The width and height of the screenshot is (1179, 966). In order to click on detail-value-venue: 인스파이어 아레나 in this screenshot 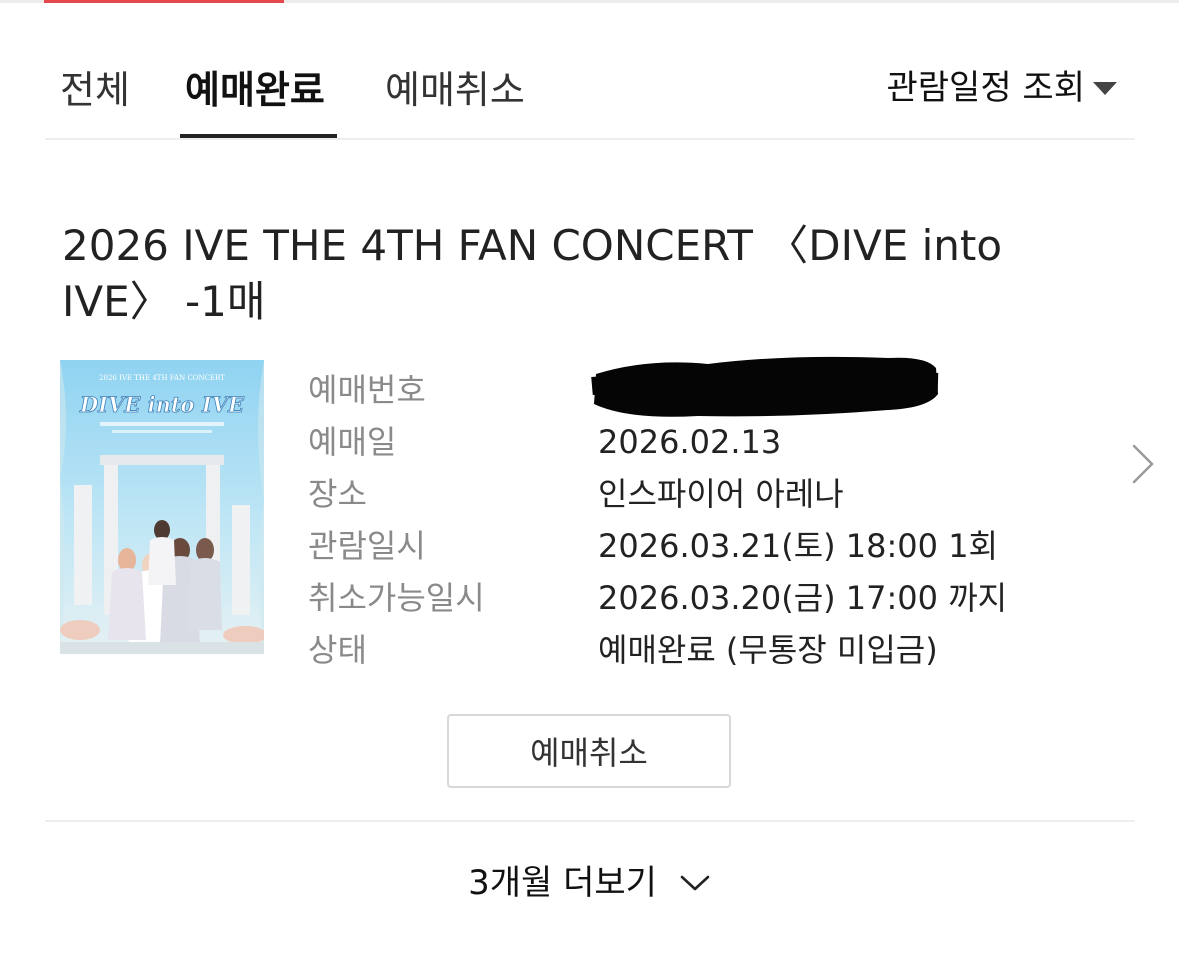, I will do `click(721, 494)`.